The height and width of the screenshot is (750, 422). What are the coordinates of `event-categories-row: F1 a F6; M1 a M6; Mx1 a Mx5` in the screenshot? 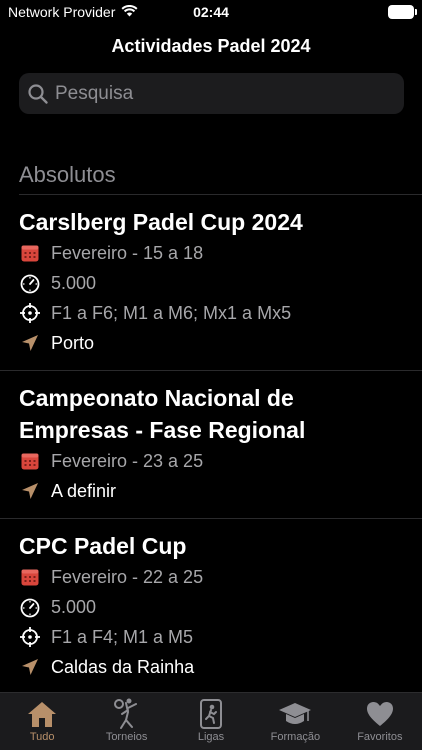 It's located at (211, 313).